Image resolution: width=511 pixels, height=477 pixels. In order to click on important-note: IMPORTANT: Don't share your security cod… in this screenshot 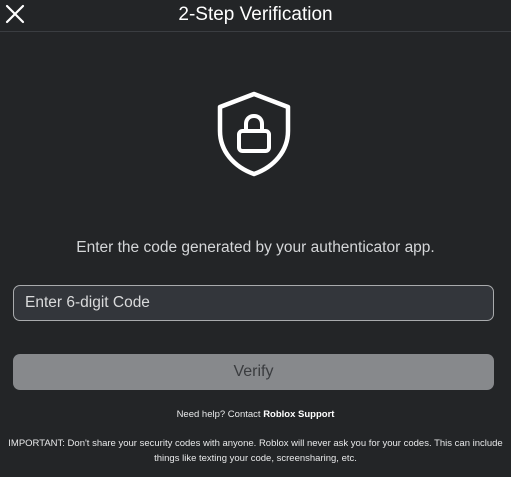, I will do `click(255, 451)`.